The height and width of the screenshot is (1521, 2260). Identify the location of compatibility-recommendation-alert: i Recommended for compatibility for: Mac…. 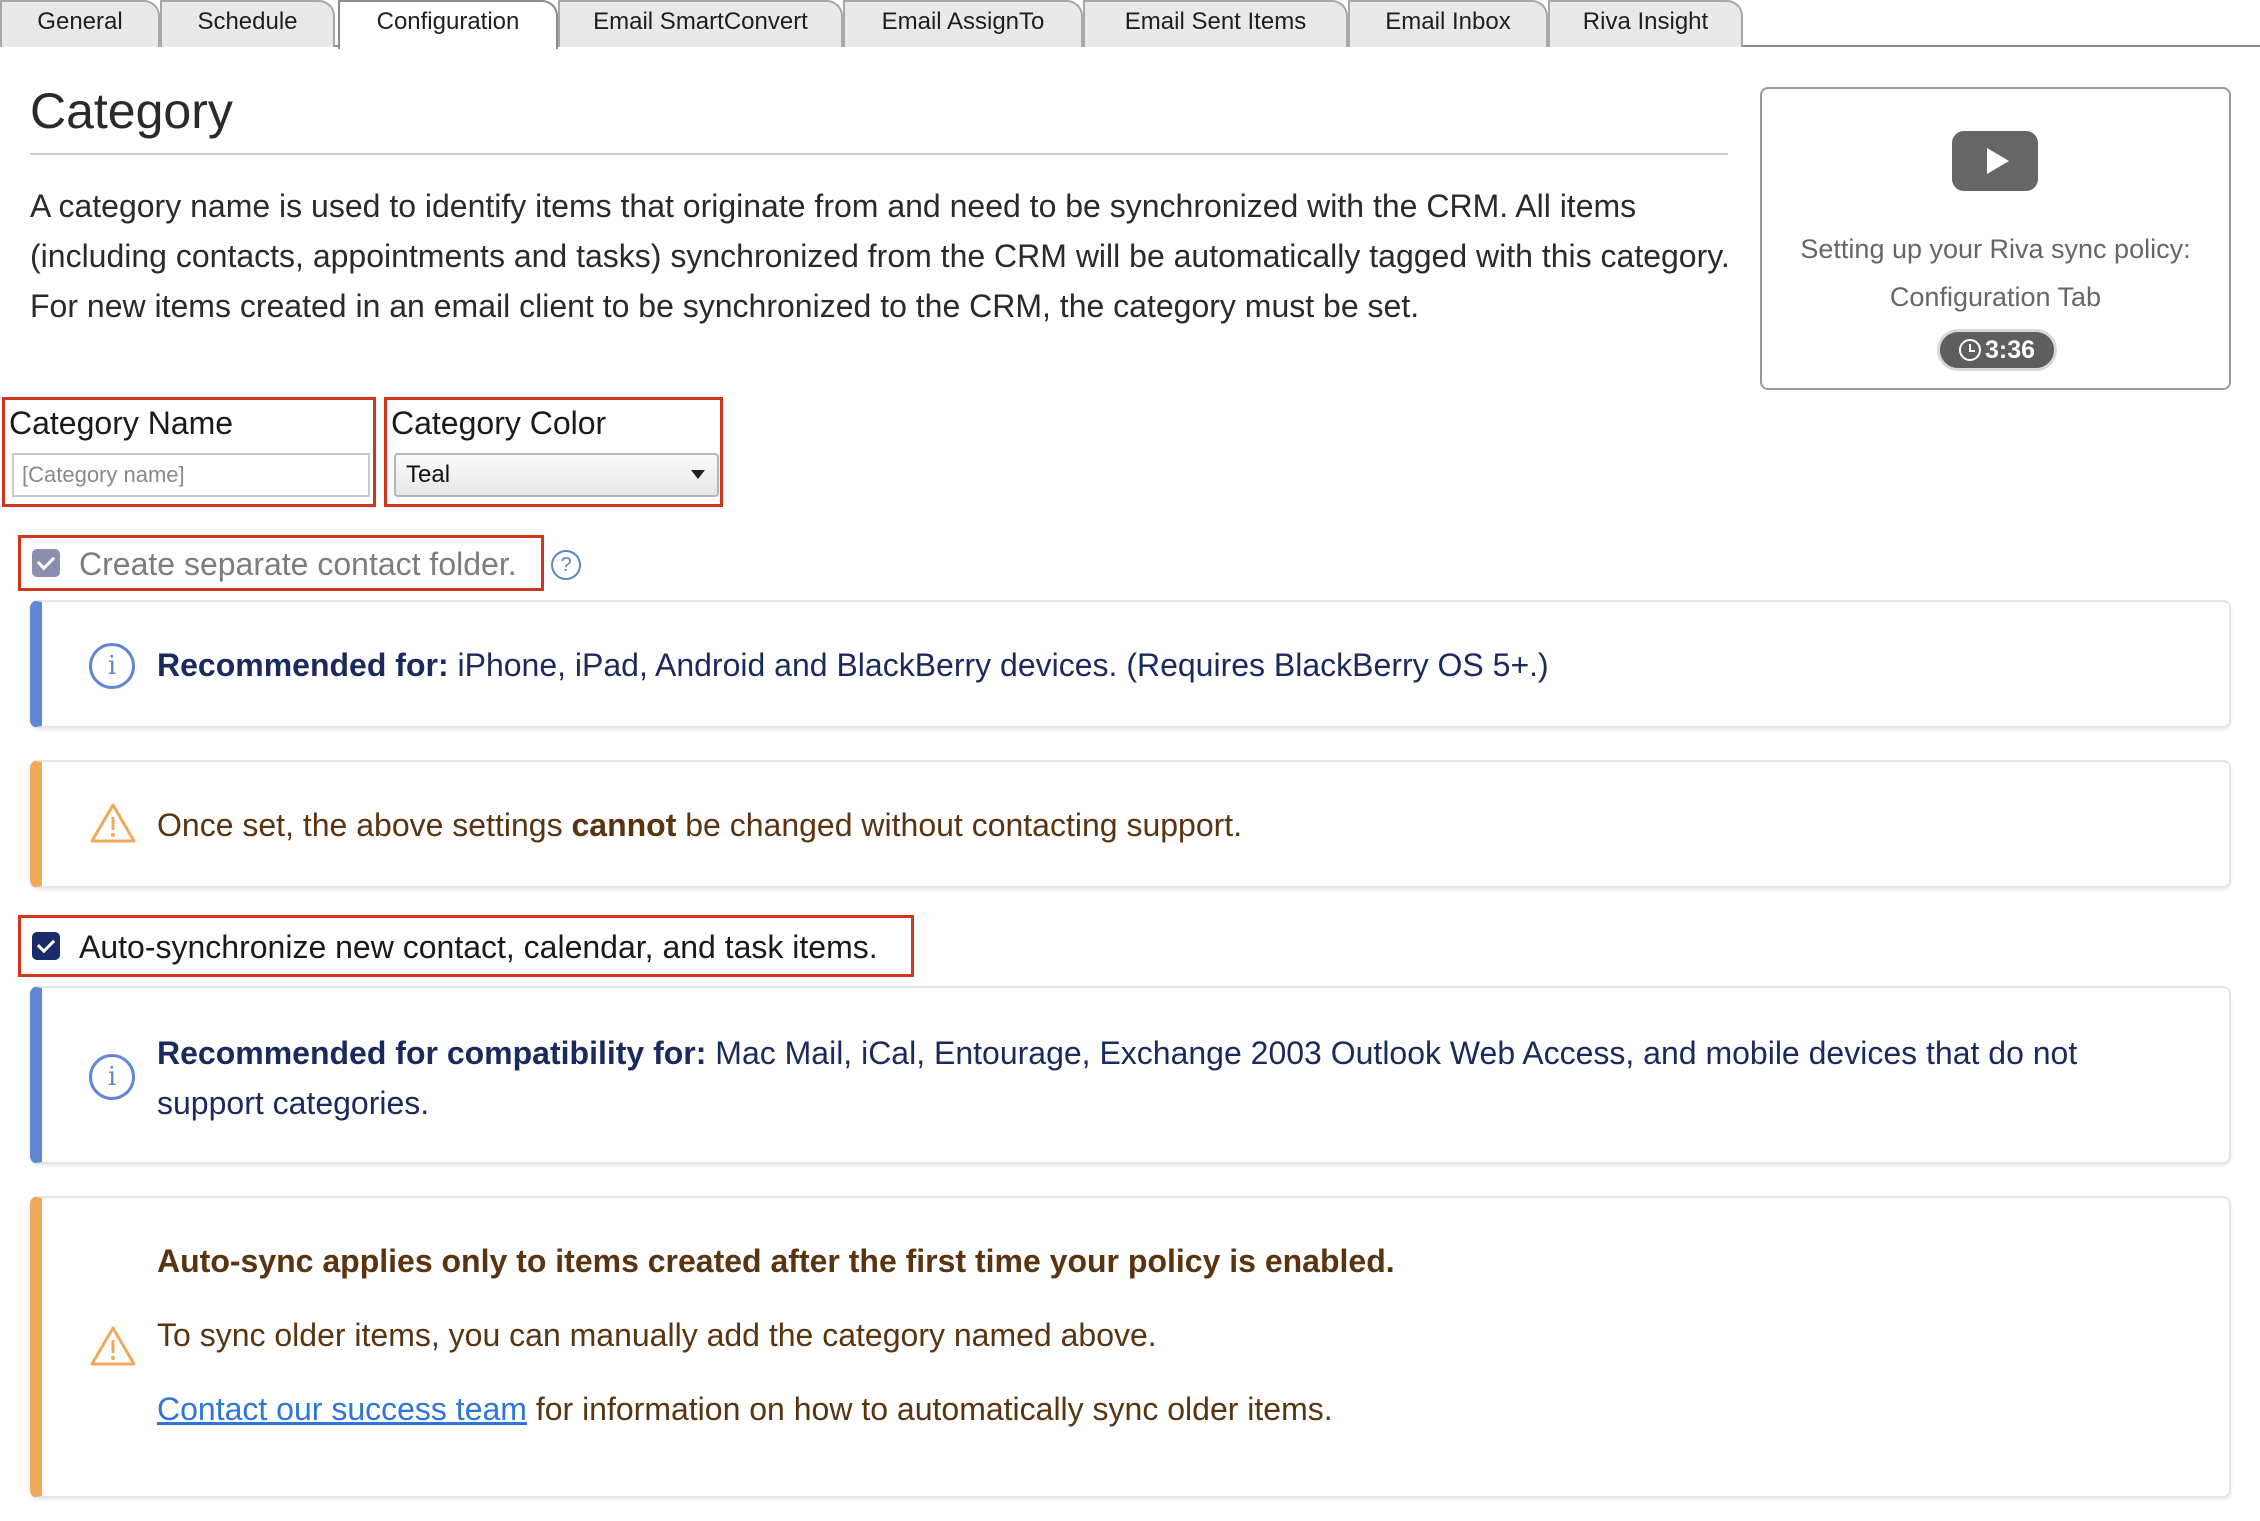
(1130, 1075).